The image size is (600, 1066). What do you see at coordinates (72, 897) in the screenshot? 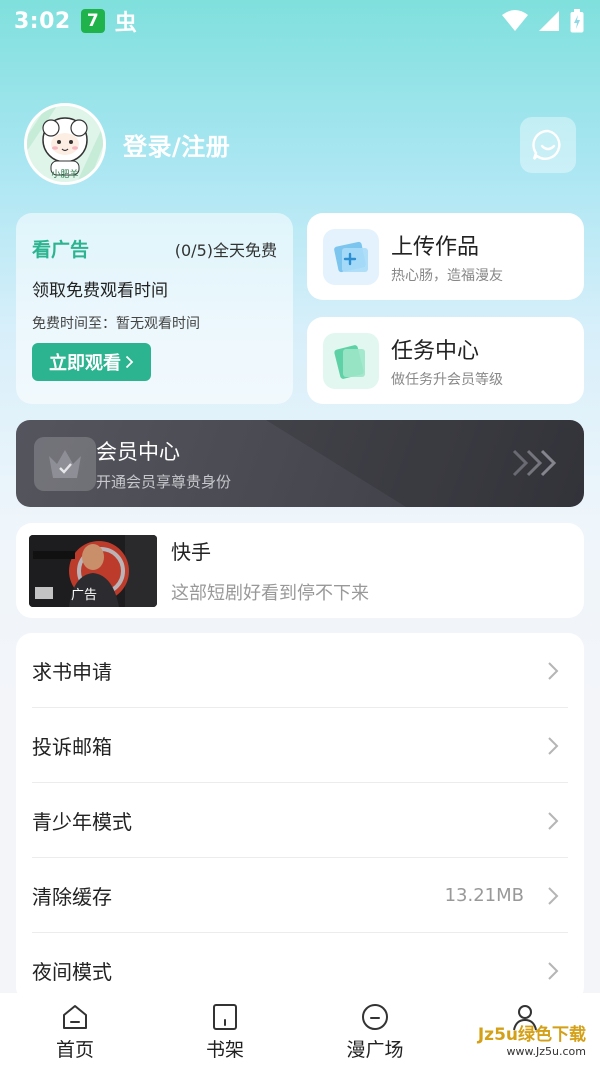
I see `menu-item-label: 清除缓存` at bounding box center [72, 897].